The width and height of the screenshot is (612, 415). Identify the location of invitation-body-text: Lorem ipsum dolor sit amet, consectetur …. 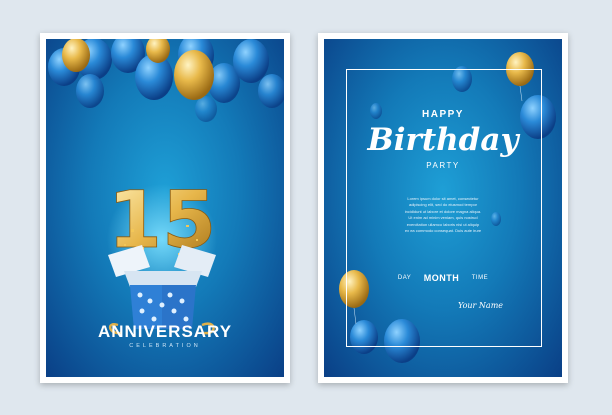
(443, 215).